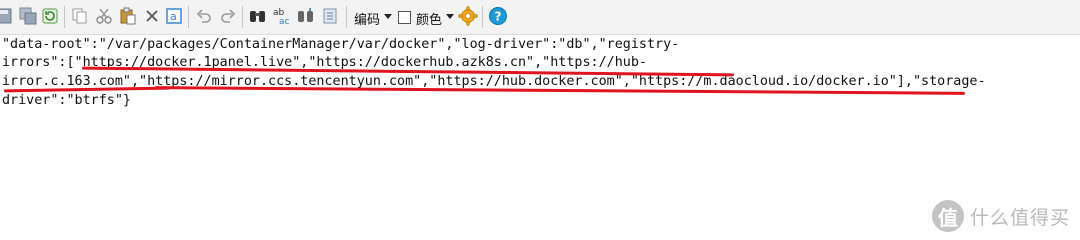 The height and width of the screenshot is (240, 1080). Describe the element at coordinates (404, 17) in the screenshot. I see `color-checkbox` at that location.